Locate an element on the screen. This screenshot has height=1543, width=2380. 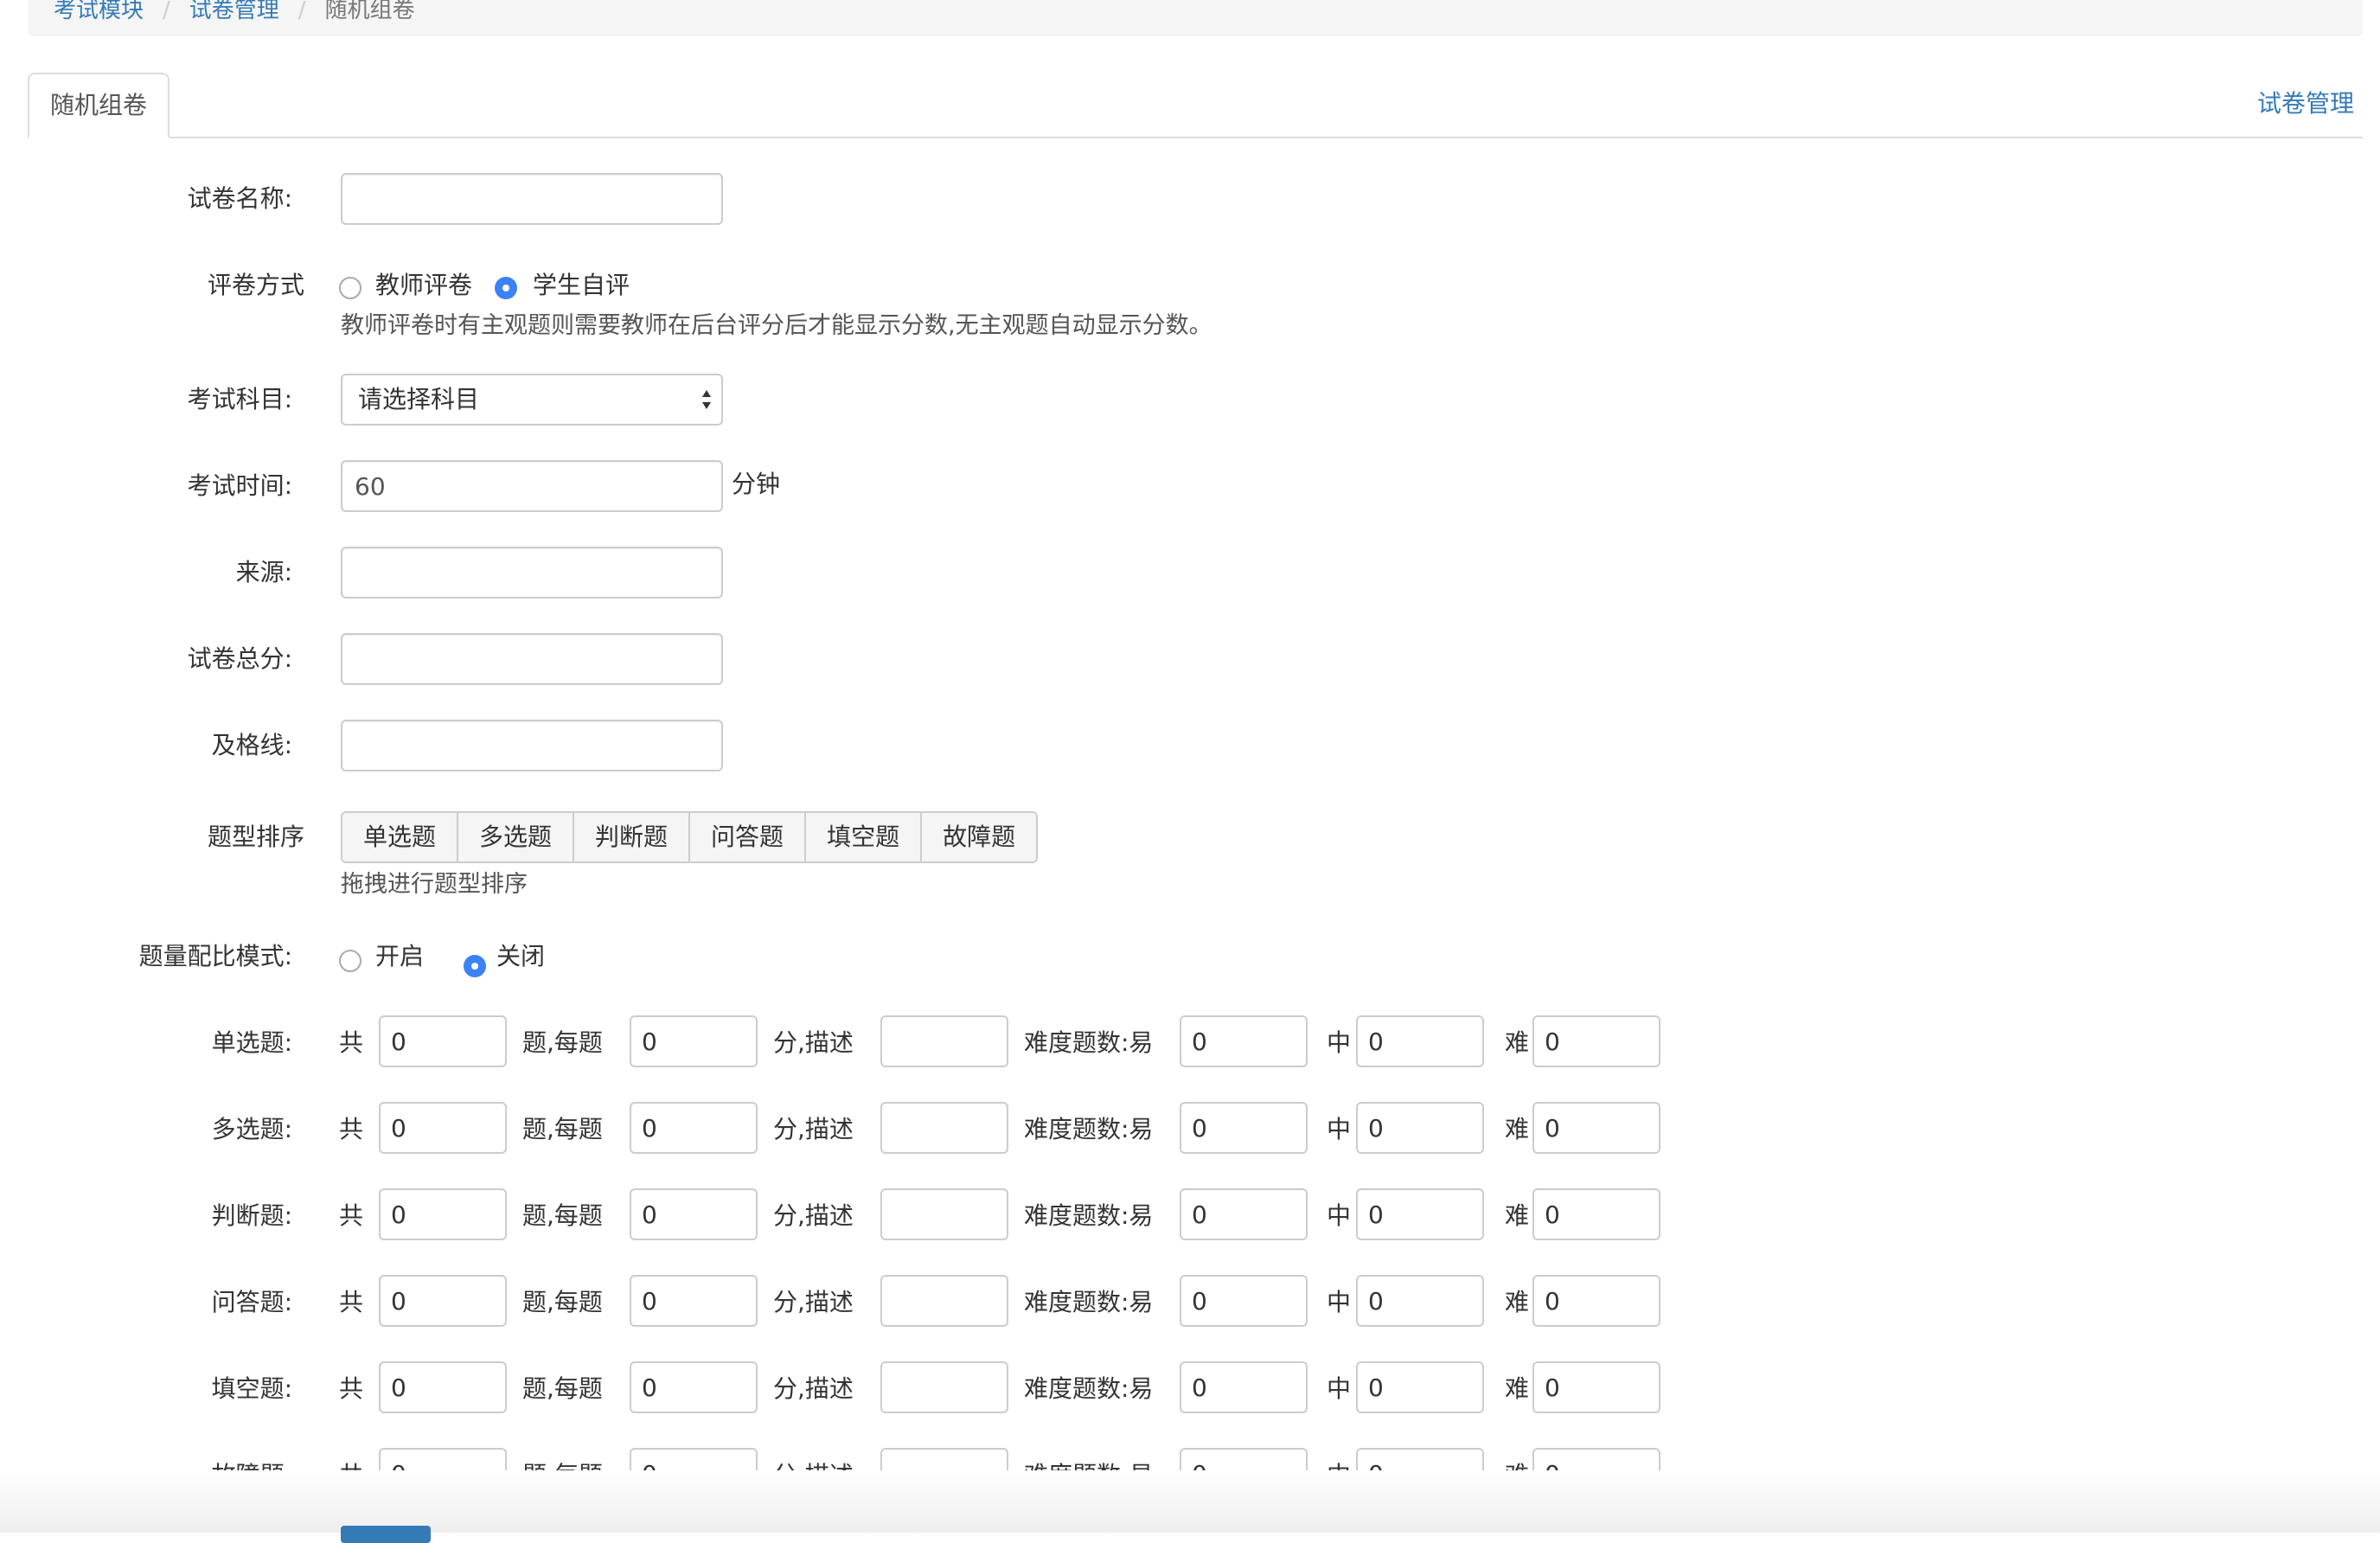
radio-ratio-off is located at coordinates (475, 966).